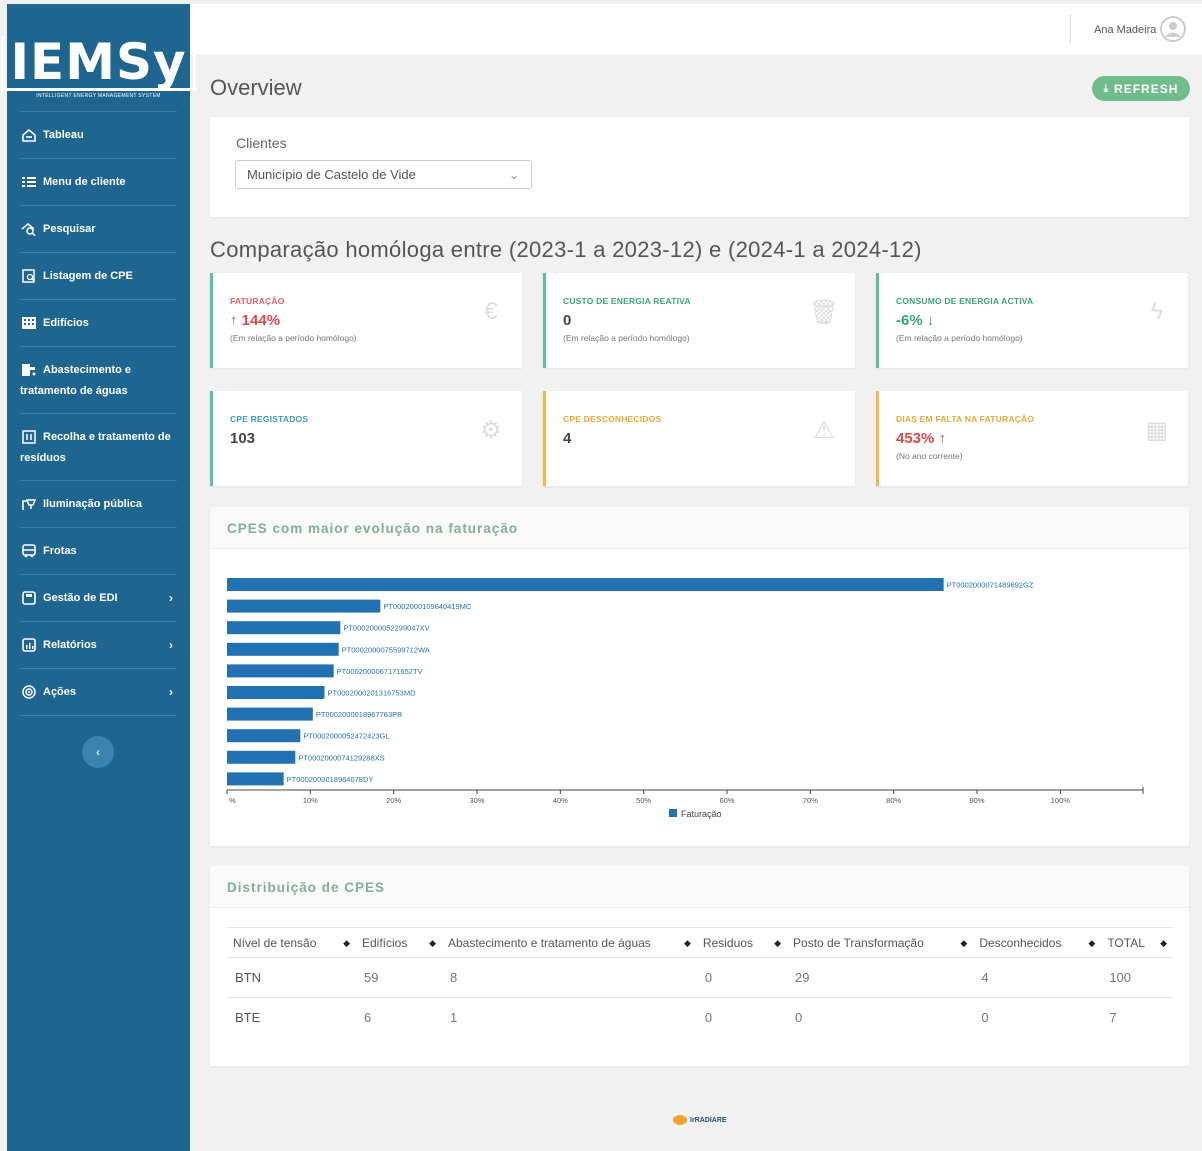 The width and height of the screenshot is (1202, 1151). I want to click on refresh-button: ⤓ REFRESH, so click(1141, 88).